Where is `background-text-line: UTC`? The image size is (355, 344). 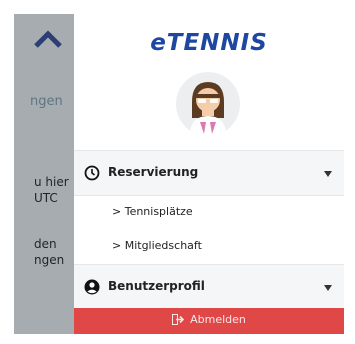
background-text-line: UTC is located at coordinates (46, 198).